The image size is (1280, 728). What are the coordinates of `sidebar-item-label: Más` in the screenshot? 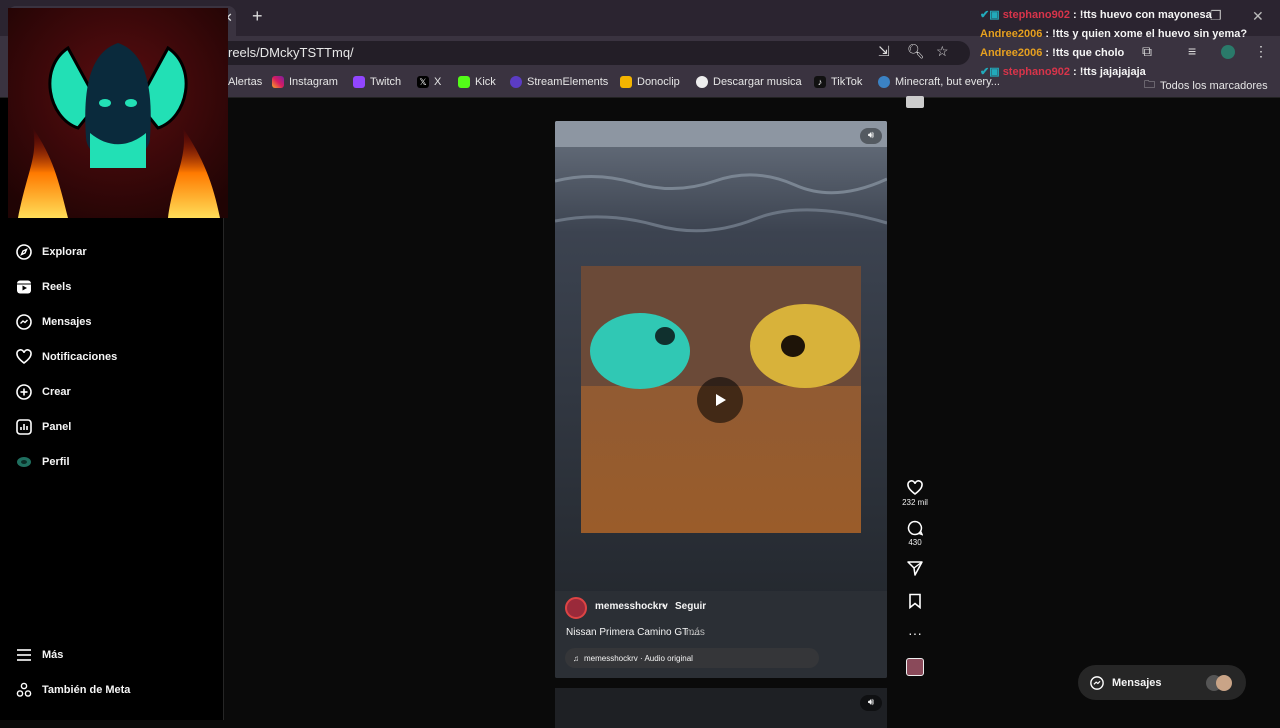 It's located at (53, 655).